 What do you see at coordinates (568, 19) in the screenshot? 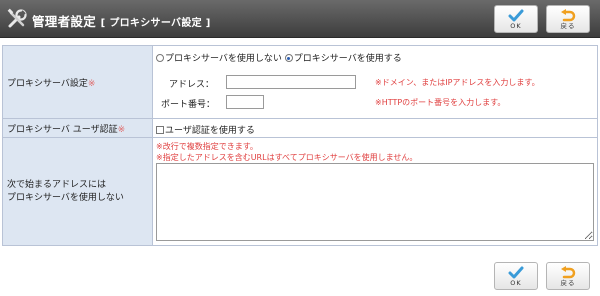
I see `back-button-top: 戻る` at bounding box center [568, 19].